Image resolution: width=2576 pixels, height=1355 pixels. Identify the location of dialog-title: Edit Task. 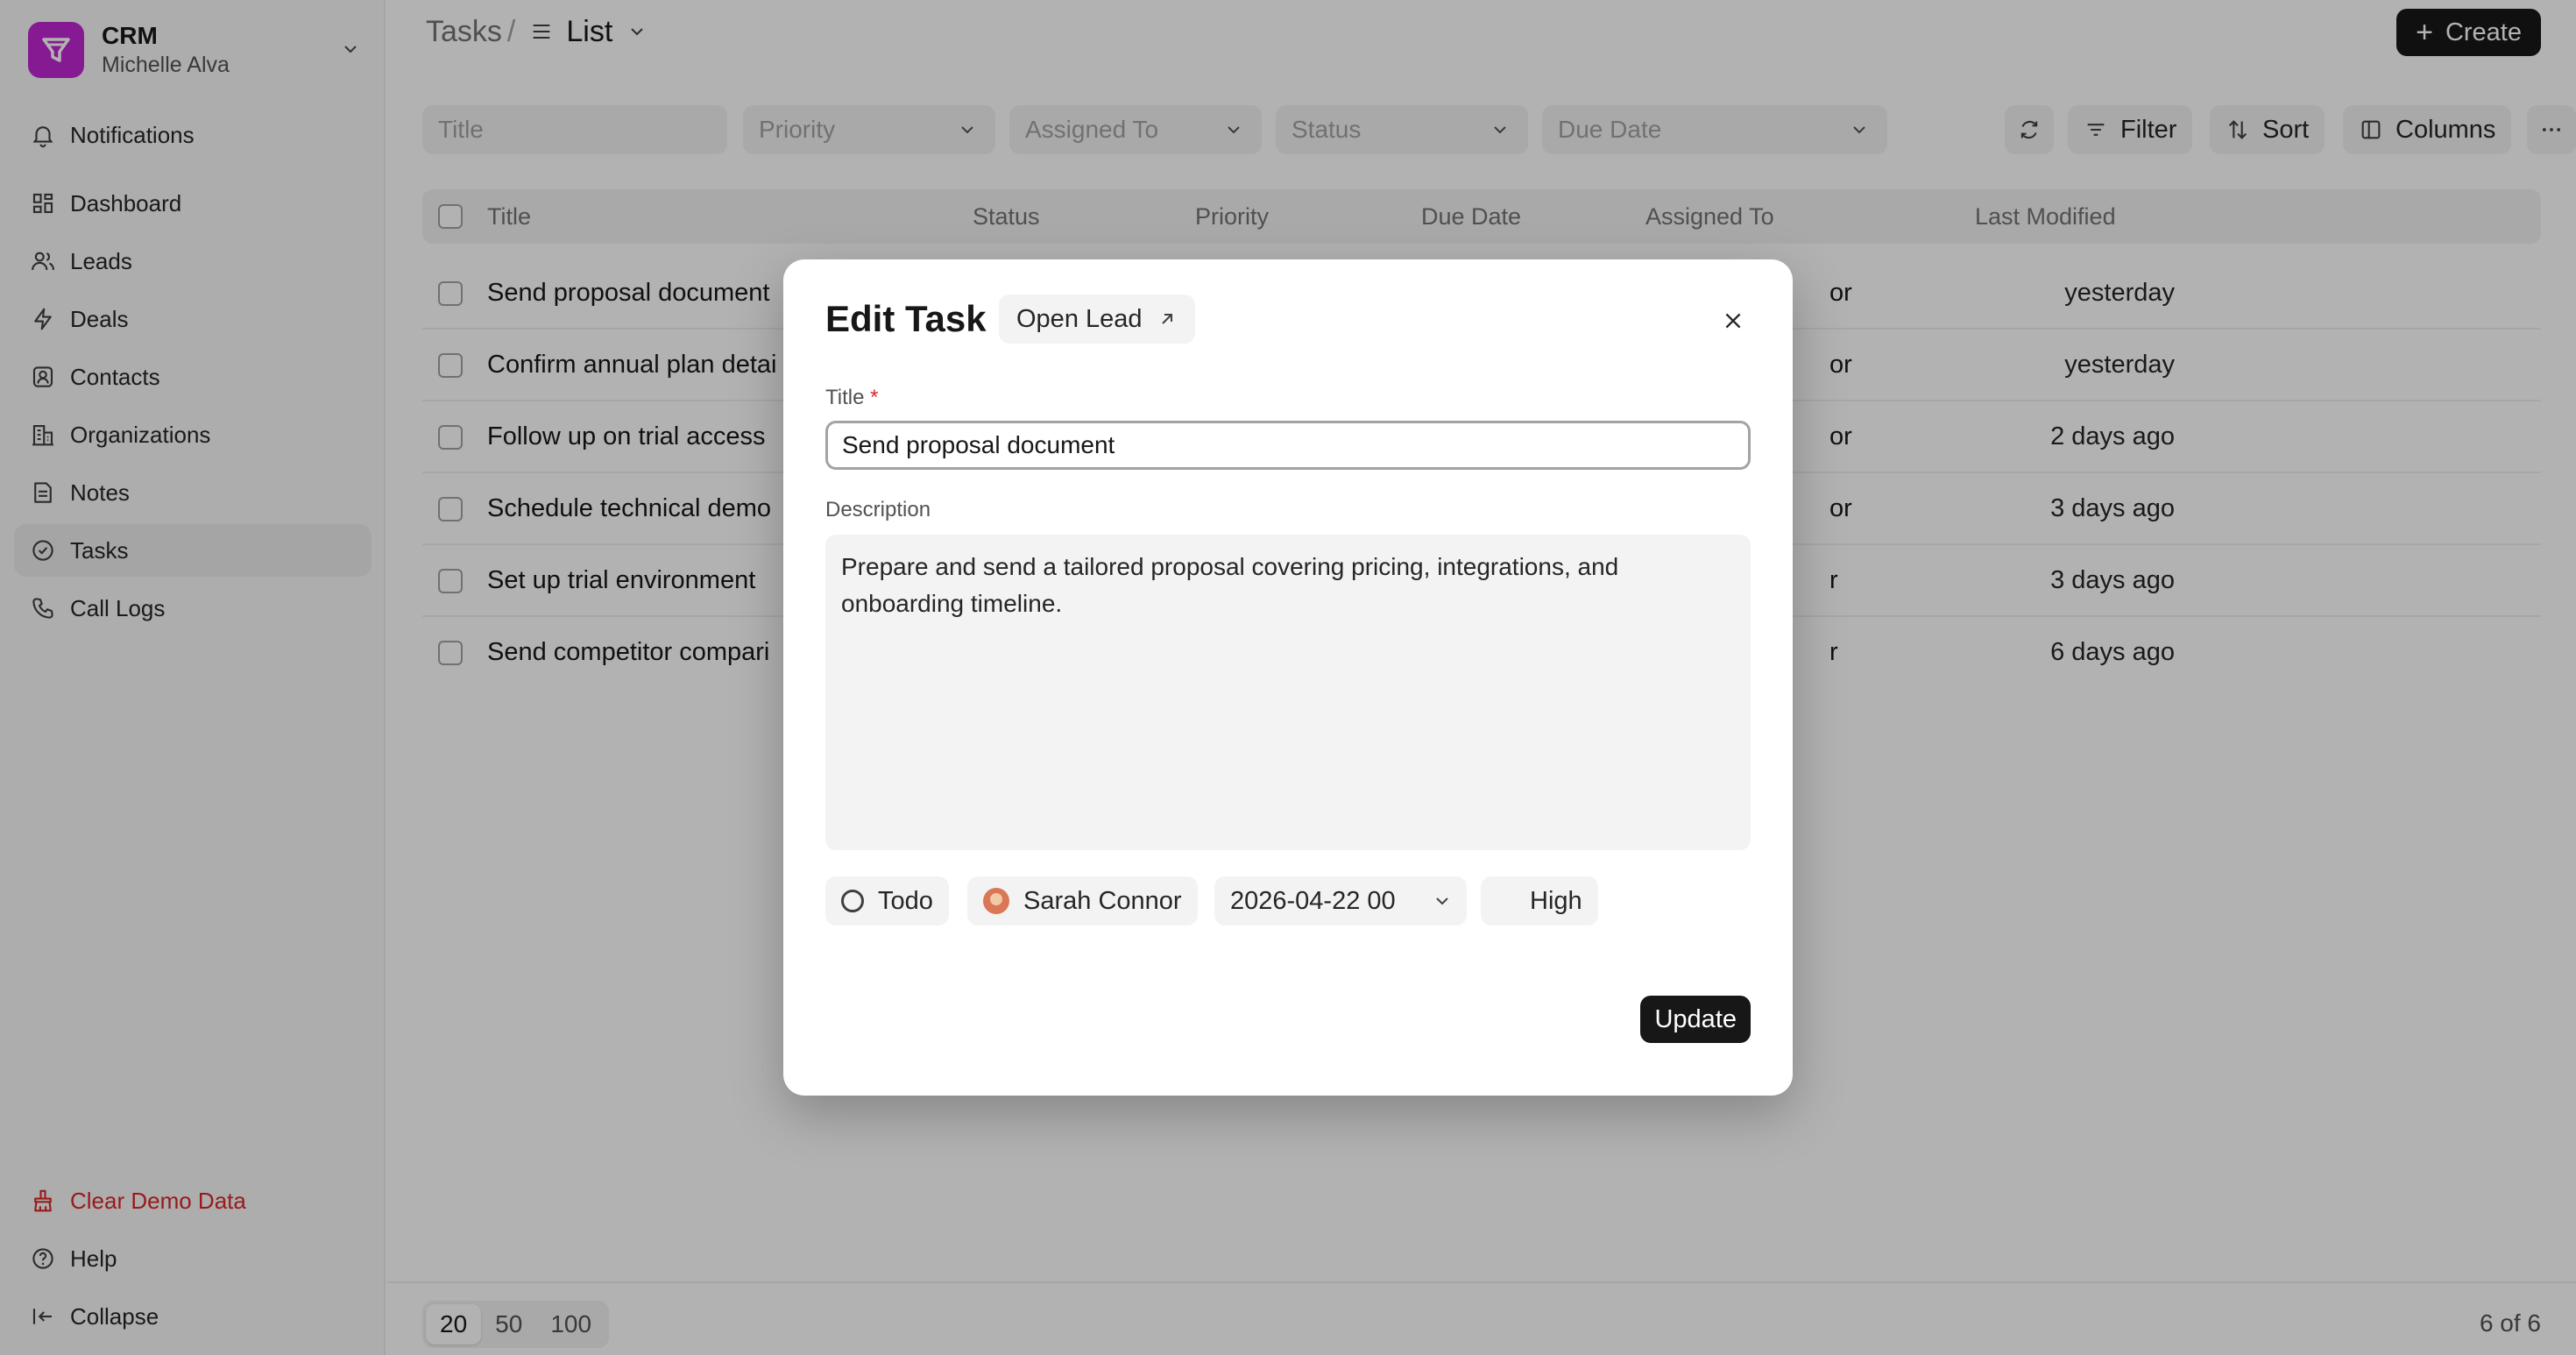
(906, 318).